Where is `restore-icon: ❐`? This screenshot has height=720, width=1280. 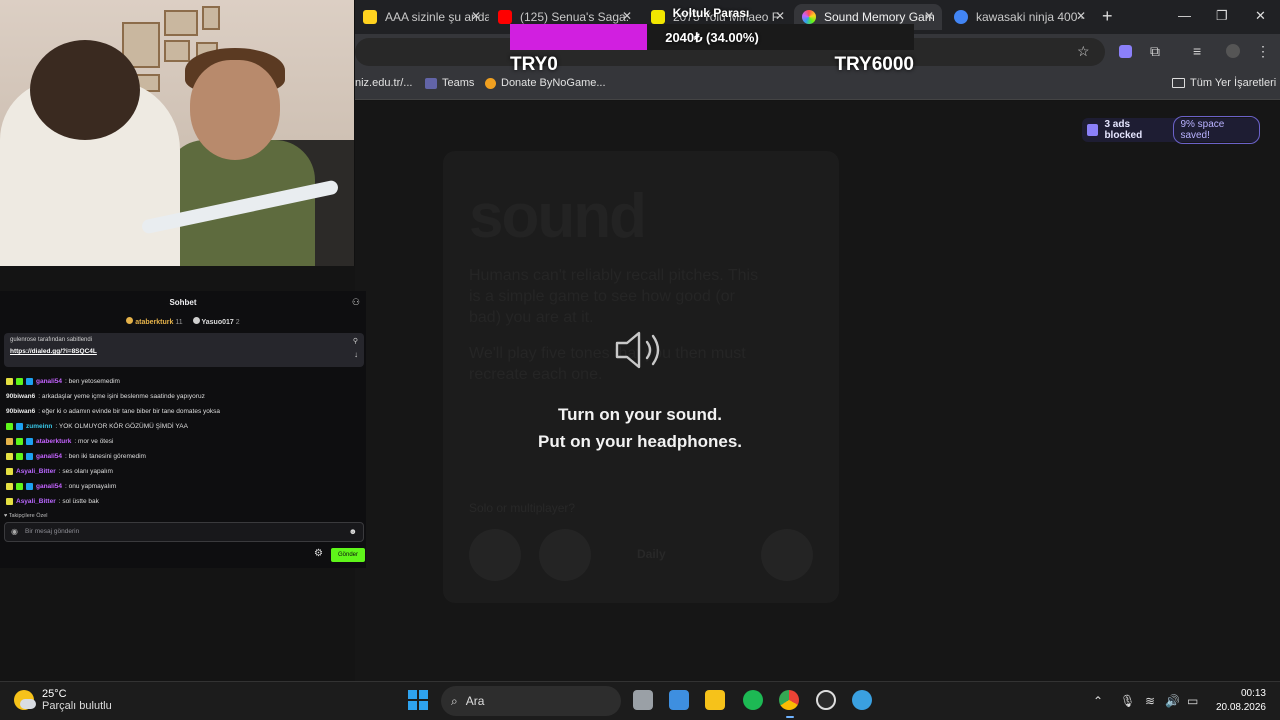 restore-icon: ❐ is located at coordinates (1222, 16).